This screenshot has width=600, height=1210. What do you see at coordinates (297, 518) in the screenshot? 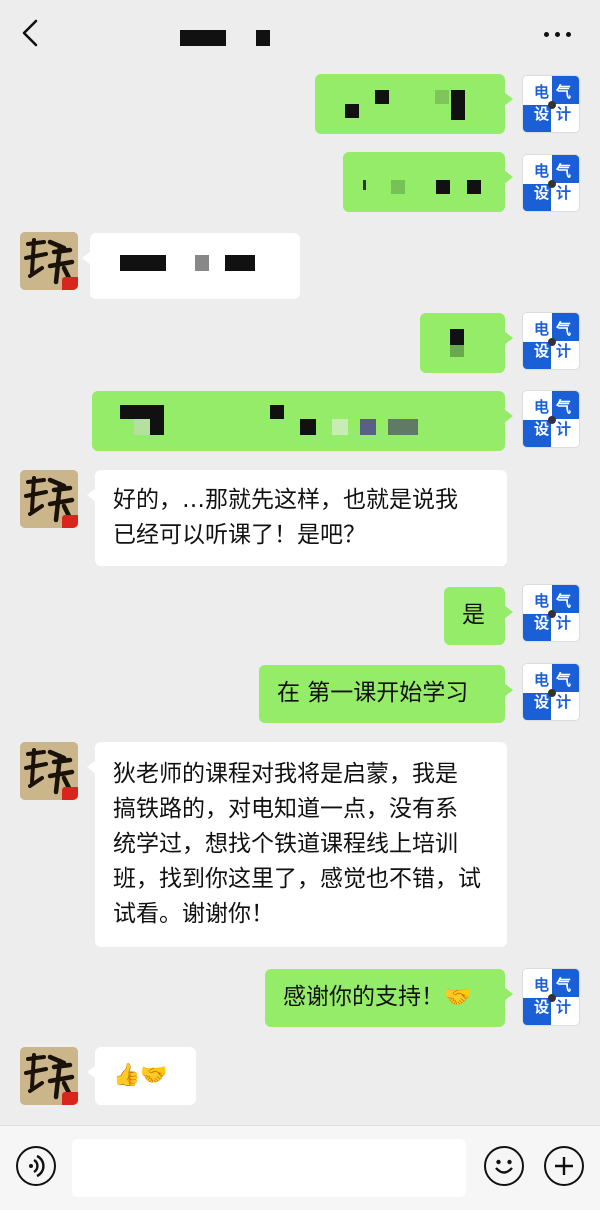
I see `message-bubble-text: 好的，…那就先这样，也就是说我 已经可以听课了！是吧？` at bounding box center [297, 518].